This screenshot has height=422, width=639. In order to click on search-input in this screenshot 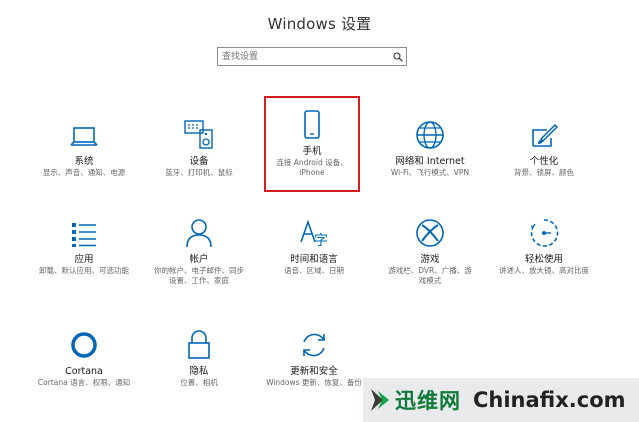, I will do `click(304, 56)`.